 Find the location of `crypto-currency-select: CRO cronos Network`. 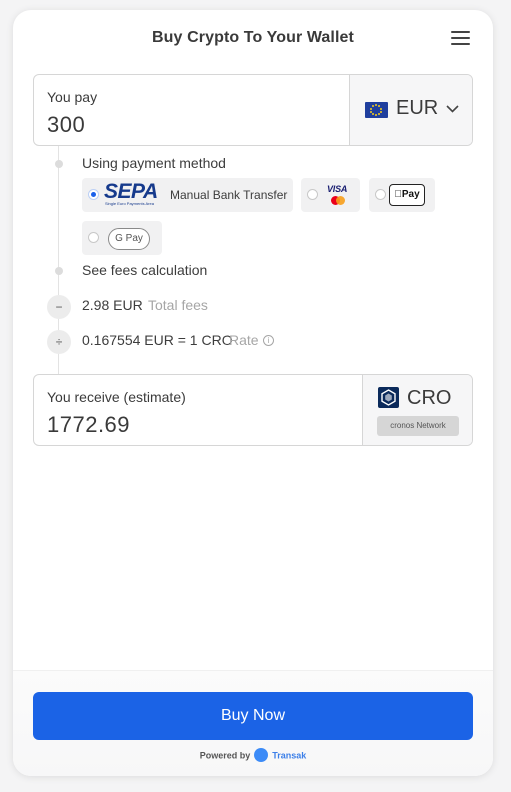

crypto-currency-select: CRO cronos Network is located at coordinates (417, 410).